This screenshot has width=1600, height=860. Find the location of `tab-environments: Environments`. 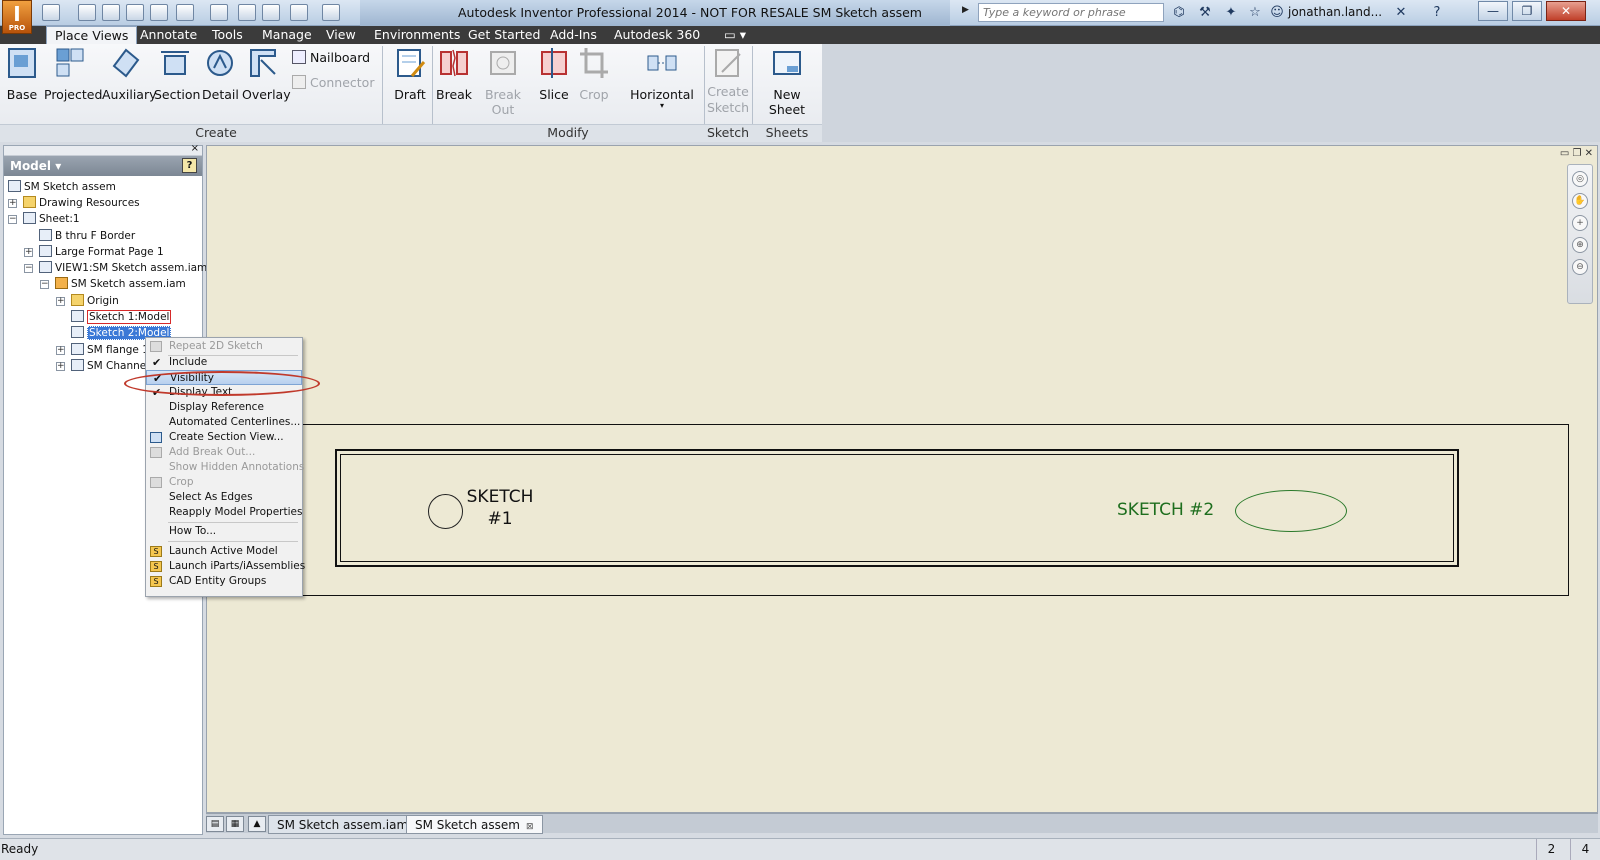

tab-environments: Environments is located at coordinates (417, 35).